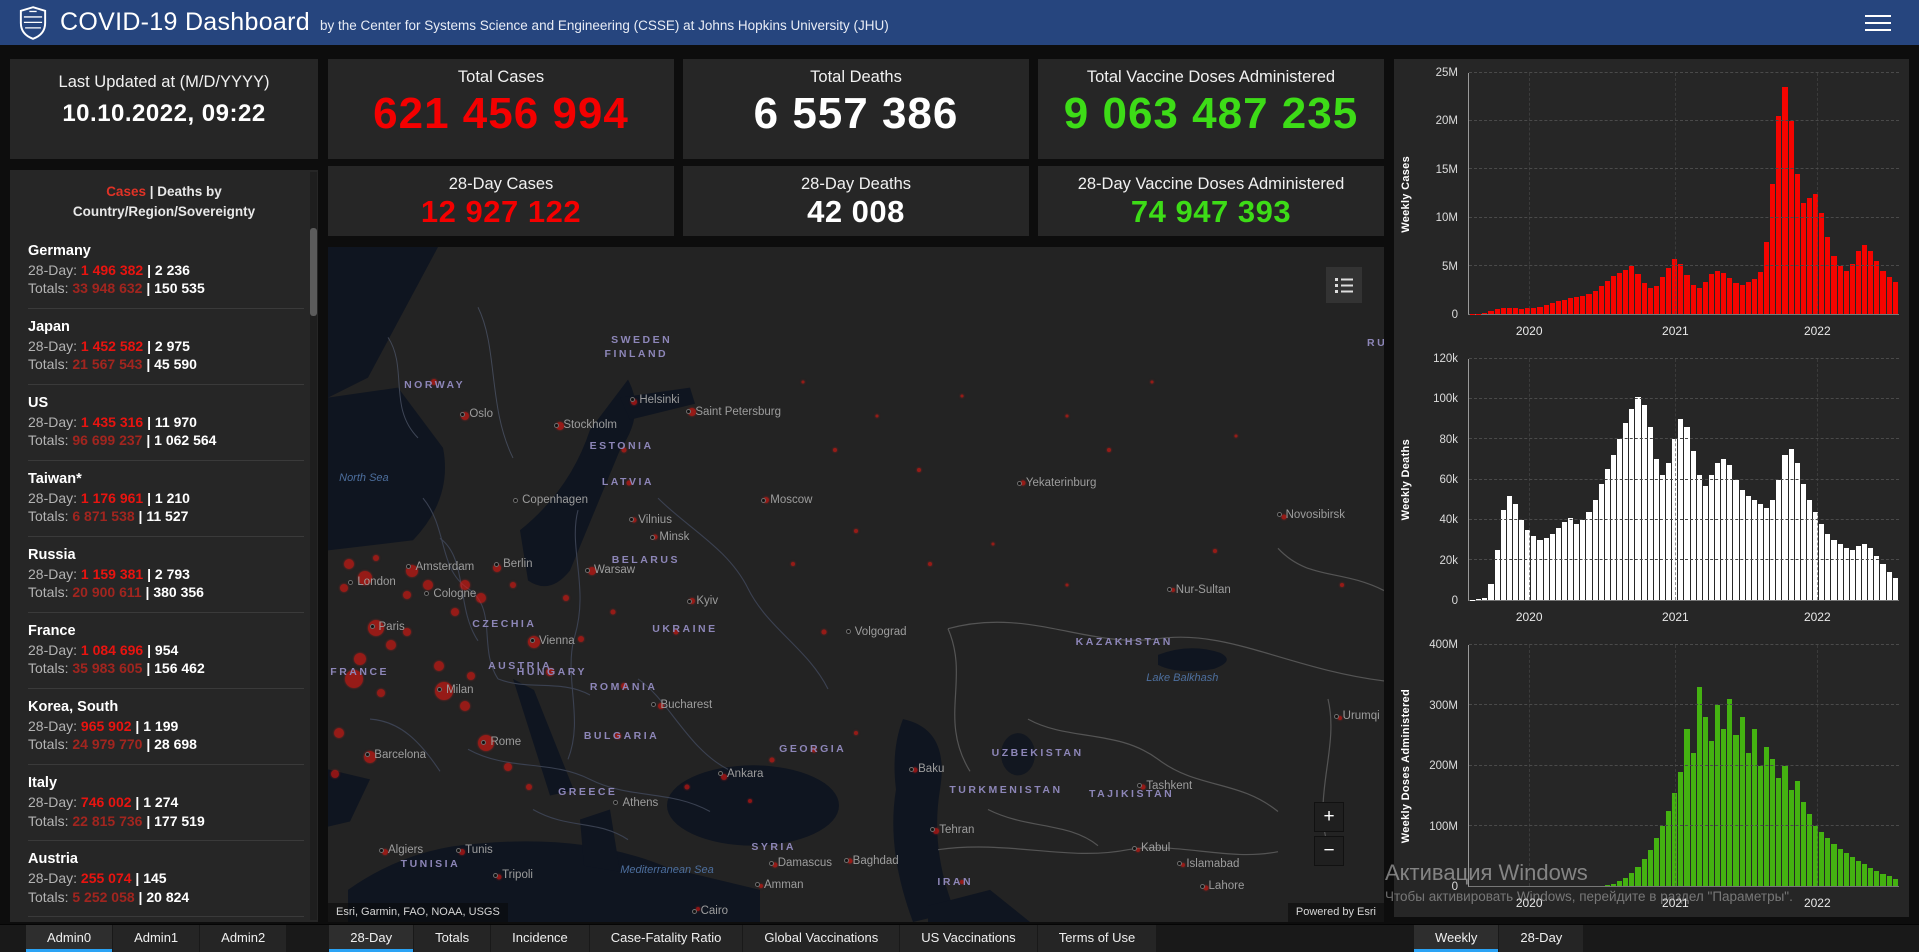  What do you see at coordinates (821, 938) in the screenshot?
I see `tab-global-vaccinations: Global Vaccinations` at bounding box center [821, 938].